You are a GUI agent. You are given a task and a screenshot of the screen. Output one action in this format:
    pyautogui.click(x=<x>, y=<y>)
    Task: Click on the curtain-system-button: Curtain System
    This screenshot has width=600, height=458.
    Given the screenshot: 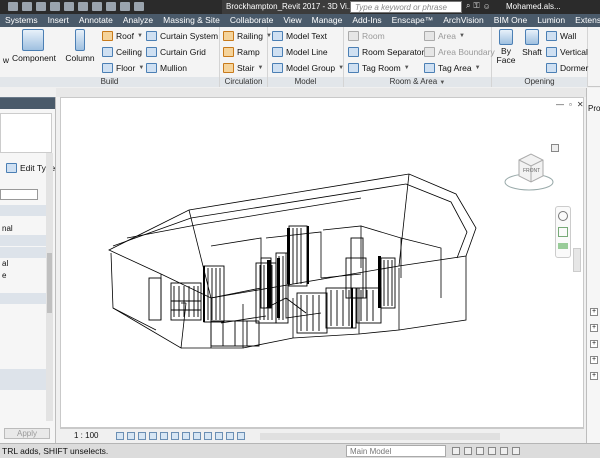 What is the action you would take?
    pyautogui.click(x=182, y=36)
    